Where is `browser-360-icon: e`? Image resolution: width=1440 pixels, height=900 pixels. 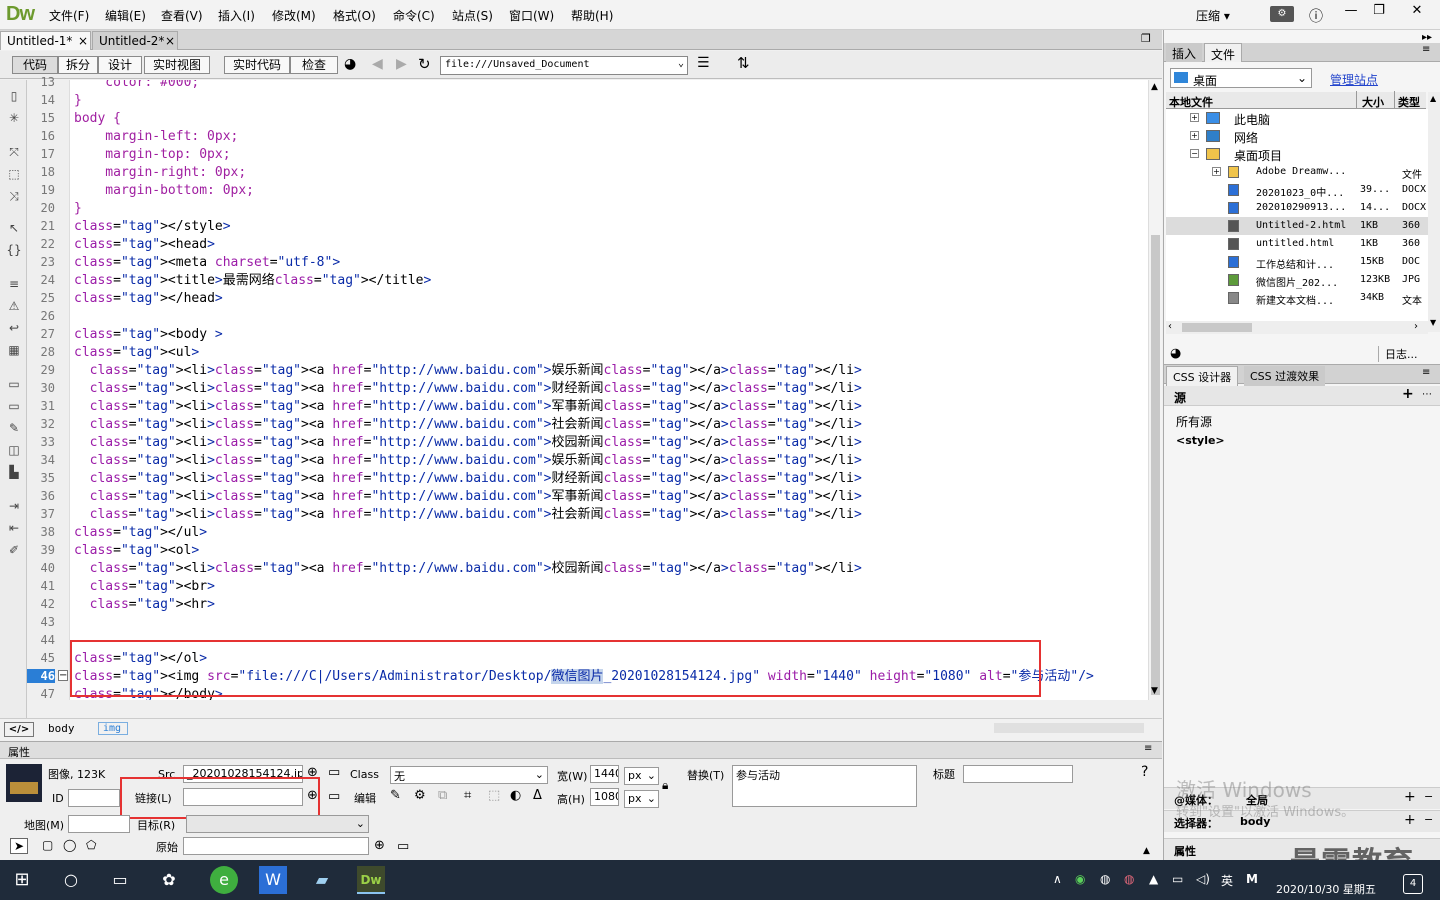 browser-360-icon: e is located at coordinates (224, 880).